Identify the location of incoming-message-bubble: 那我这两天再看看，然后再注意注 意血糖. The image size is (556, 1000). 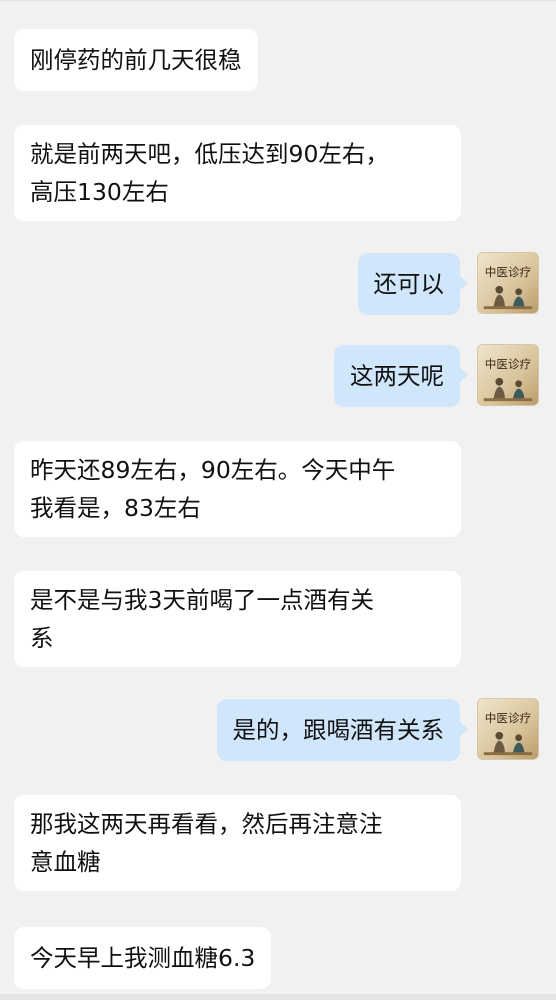
(237, 843).